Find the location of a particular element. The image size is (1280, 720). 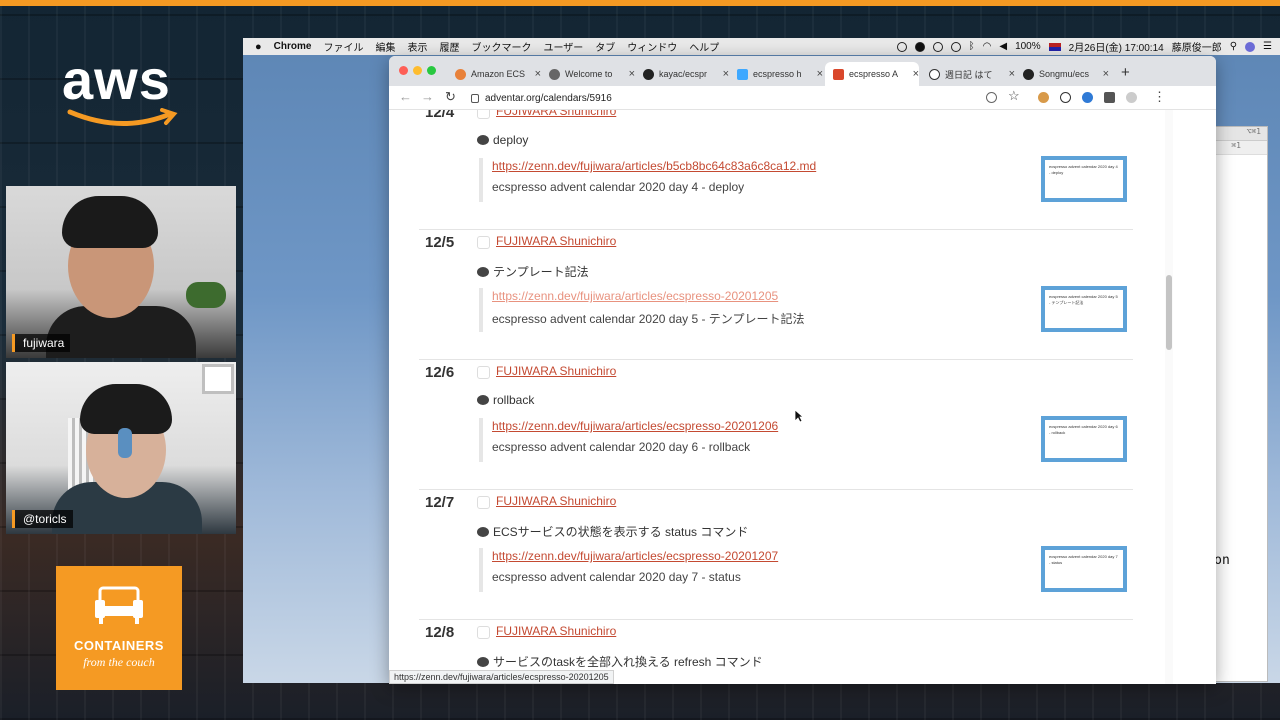

tab-ecspresso-zenn: ecspresso h × is located at coordinates (776, 74).